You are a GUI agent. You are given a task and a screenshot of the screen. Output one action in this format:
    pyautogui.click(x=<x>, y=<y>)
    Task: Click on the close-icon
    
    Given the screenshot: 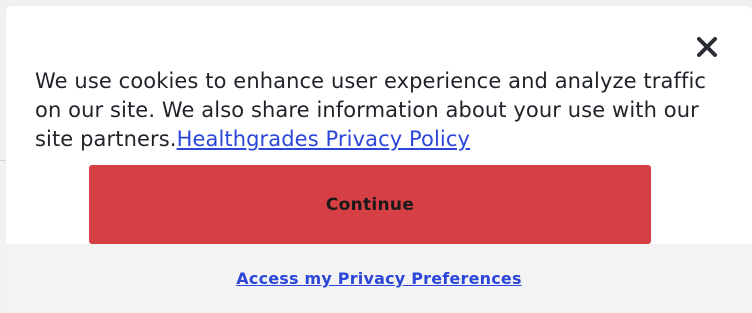 What is the action you would take?
    pyautogui.click(x=707, y=47)
    